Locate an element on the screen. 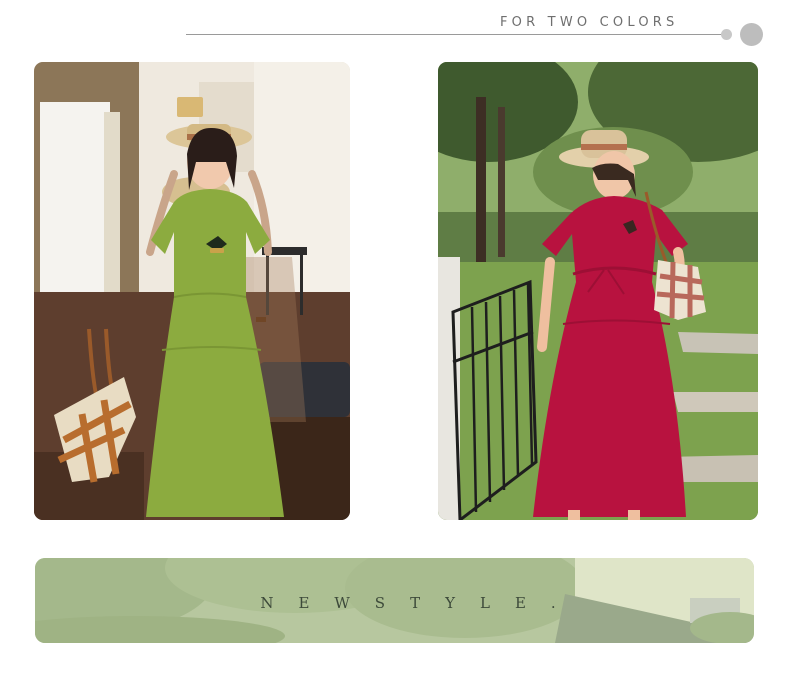  header-title: FOR TWO COLORS is located at coordinates (589, 22).